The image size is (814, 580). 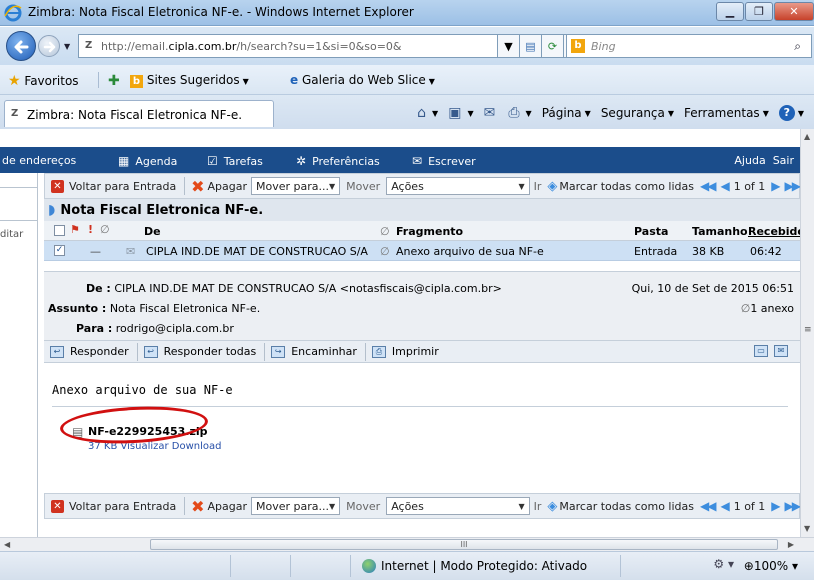 What do you see at coordinates (553, 46) in the screenshot?
I see `refresh-icon: ⟳` at bounding box center [553, 46].